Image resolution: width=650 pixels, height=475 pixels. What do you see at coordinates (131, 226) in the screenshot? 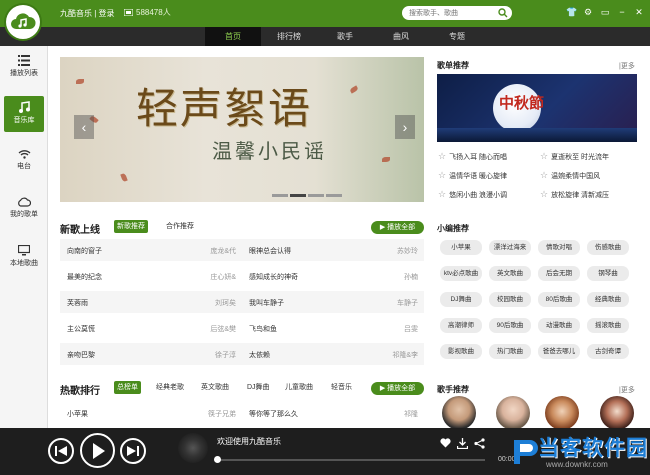
I see `tab-new-recommend: 新歌推荐` at bounding box center [131, 226].